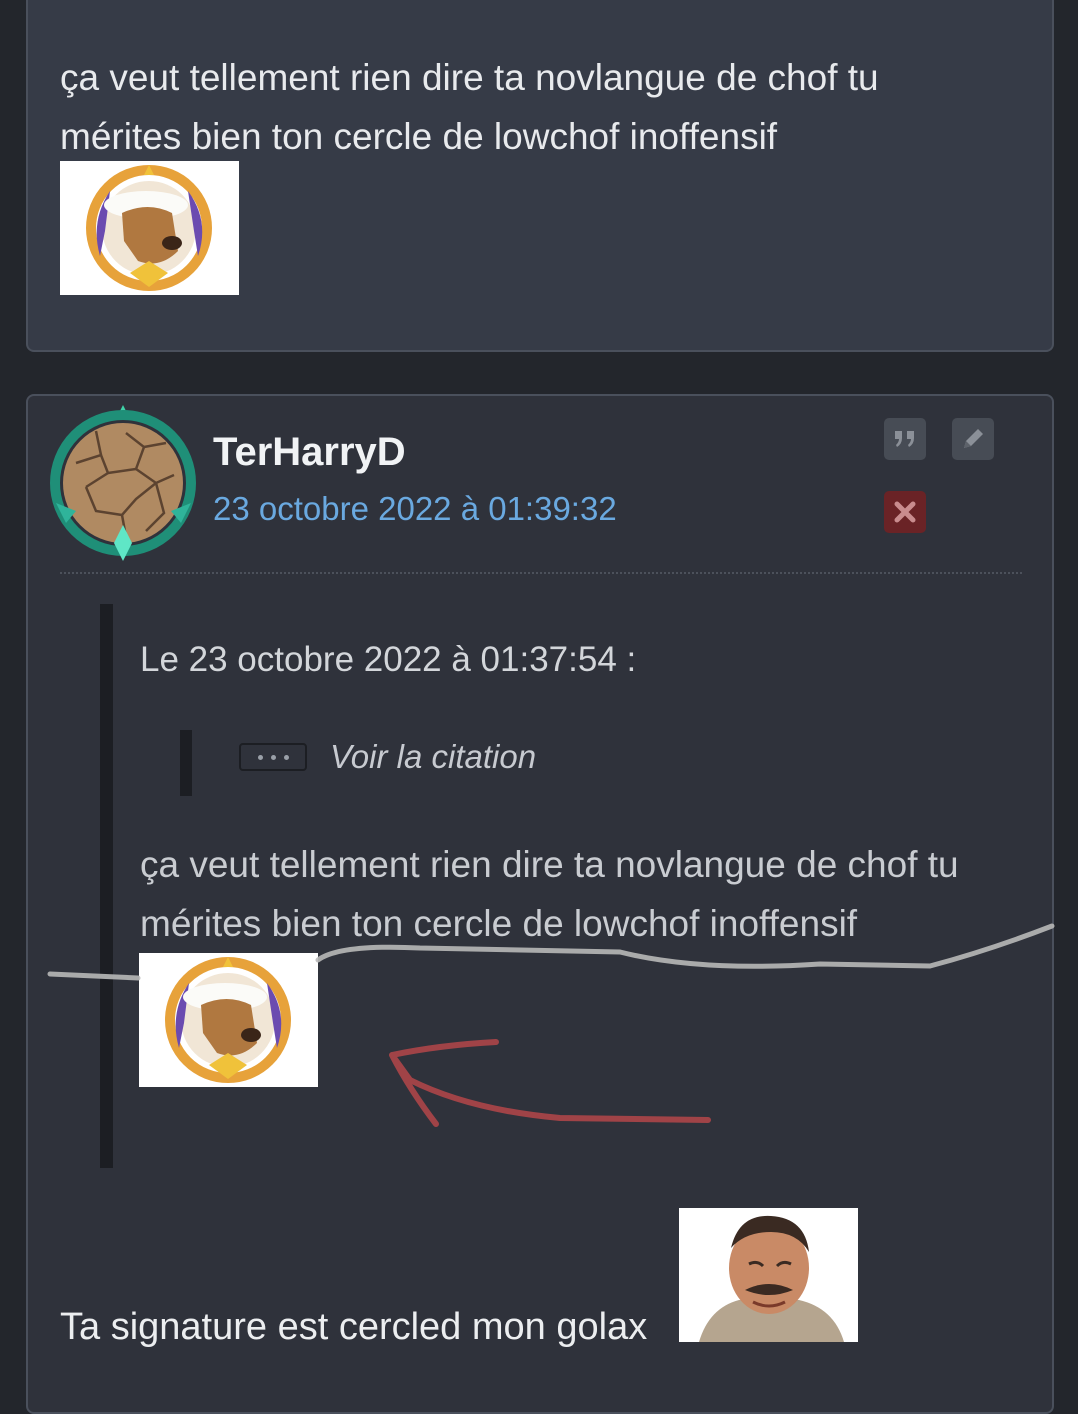 The height and width of the screenshot is (1414, 1078). What do you see at coordinates (388, 659) in the screenshot?
I see `quote-header: Le 23 octobre 2022 à 01:37:54 :` at bounding box center [388, 659].